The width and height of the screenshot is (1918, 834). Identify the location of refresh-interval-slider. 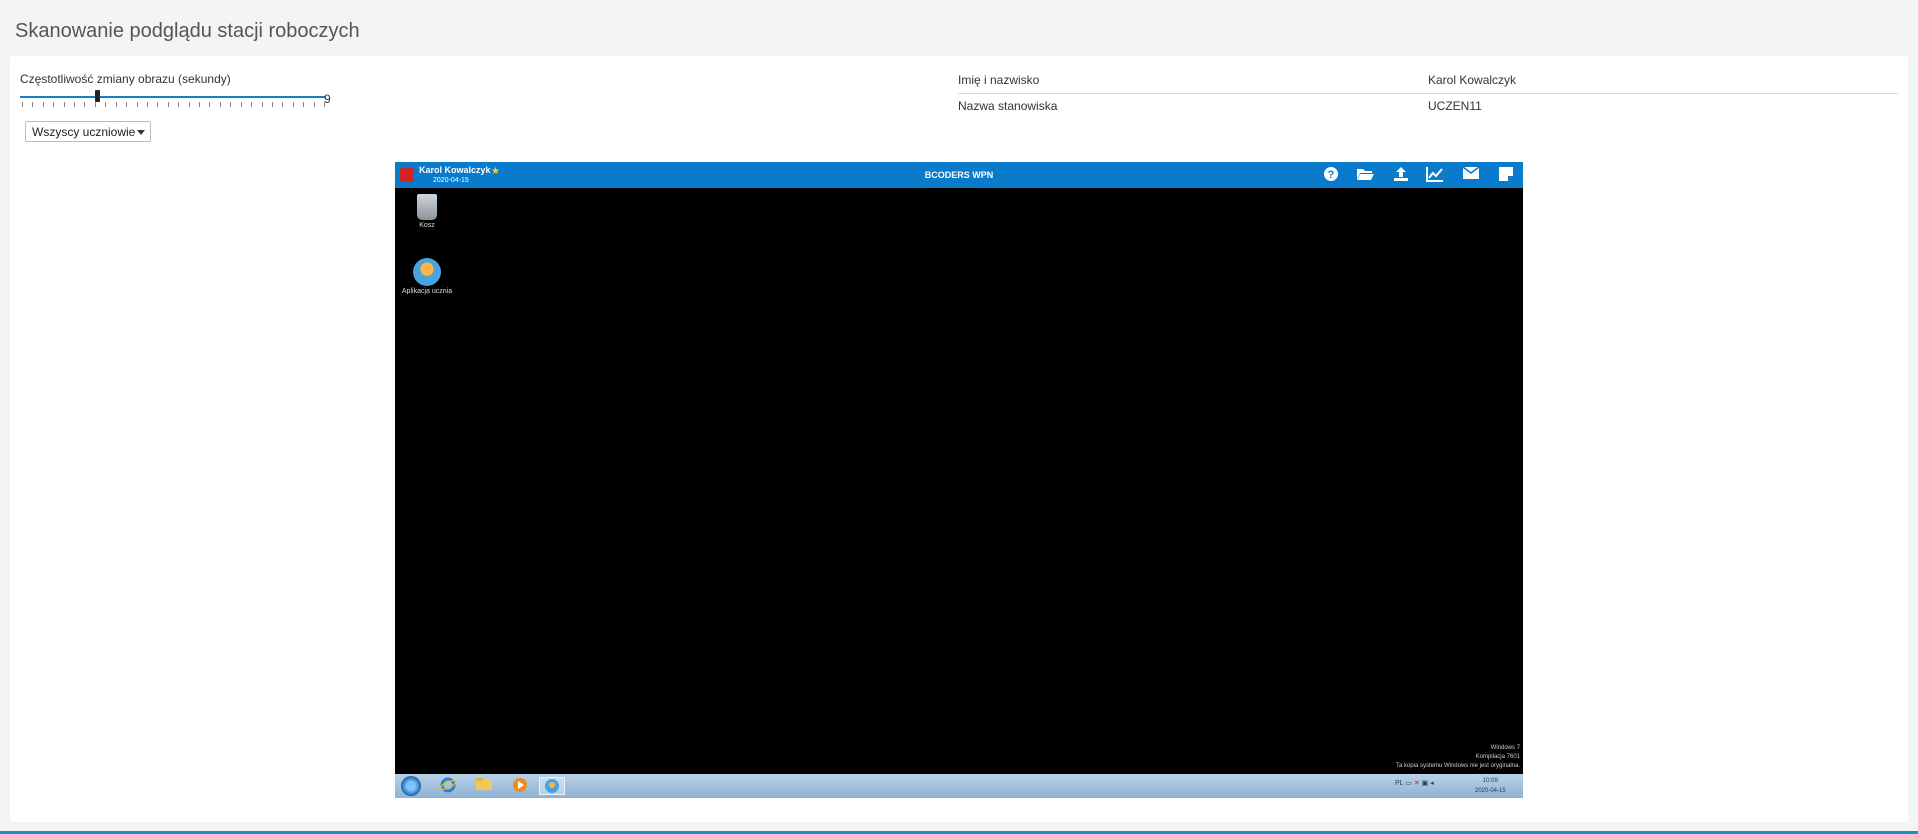
(173, 99).